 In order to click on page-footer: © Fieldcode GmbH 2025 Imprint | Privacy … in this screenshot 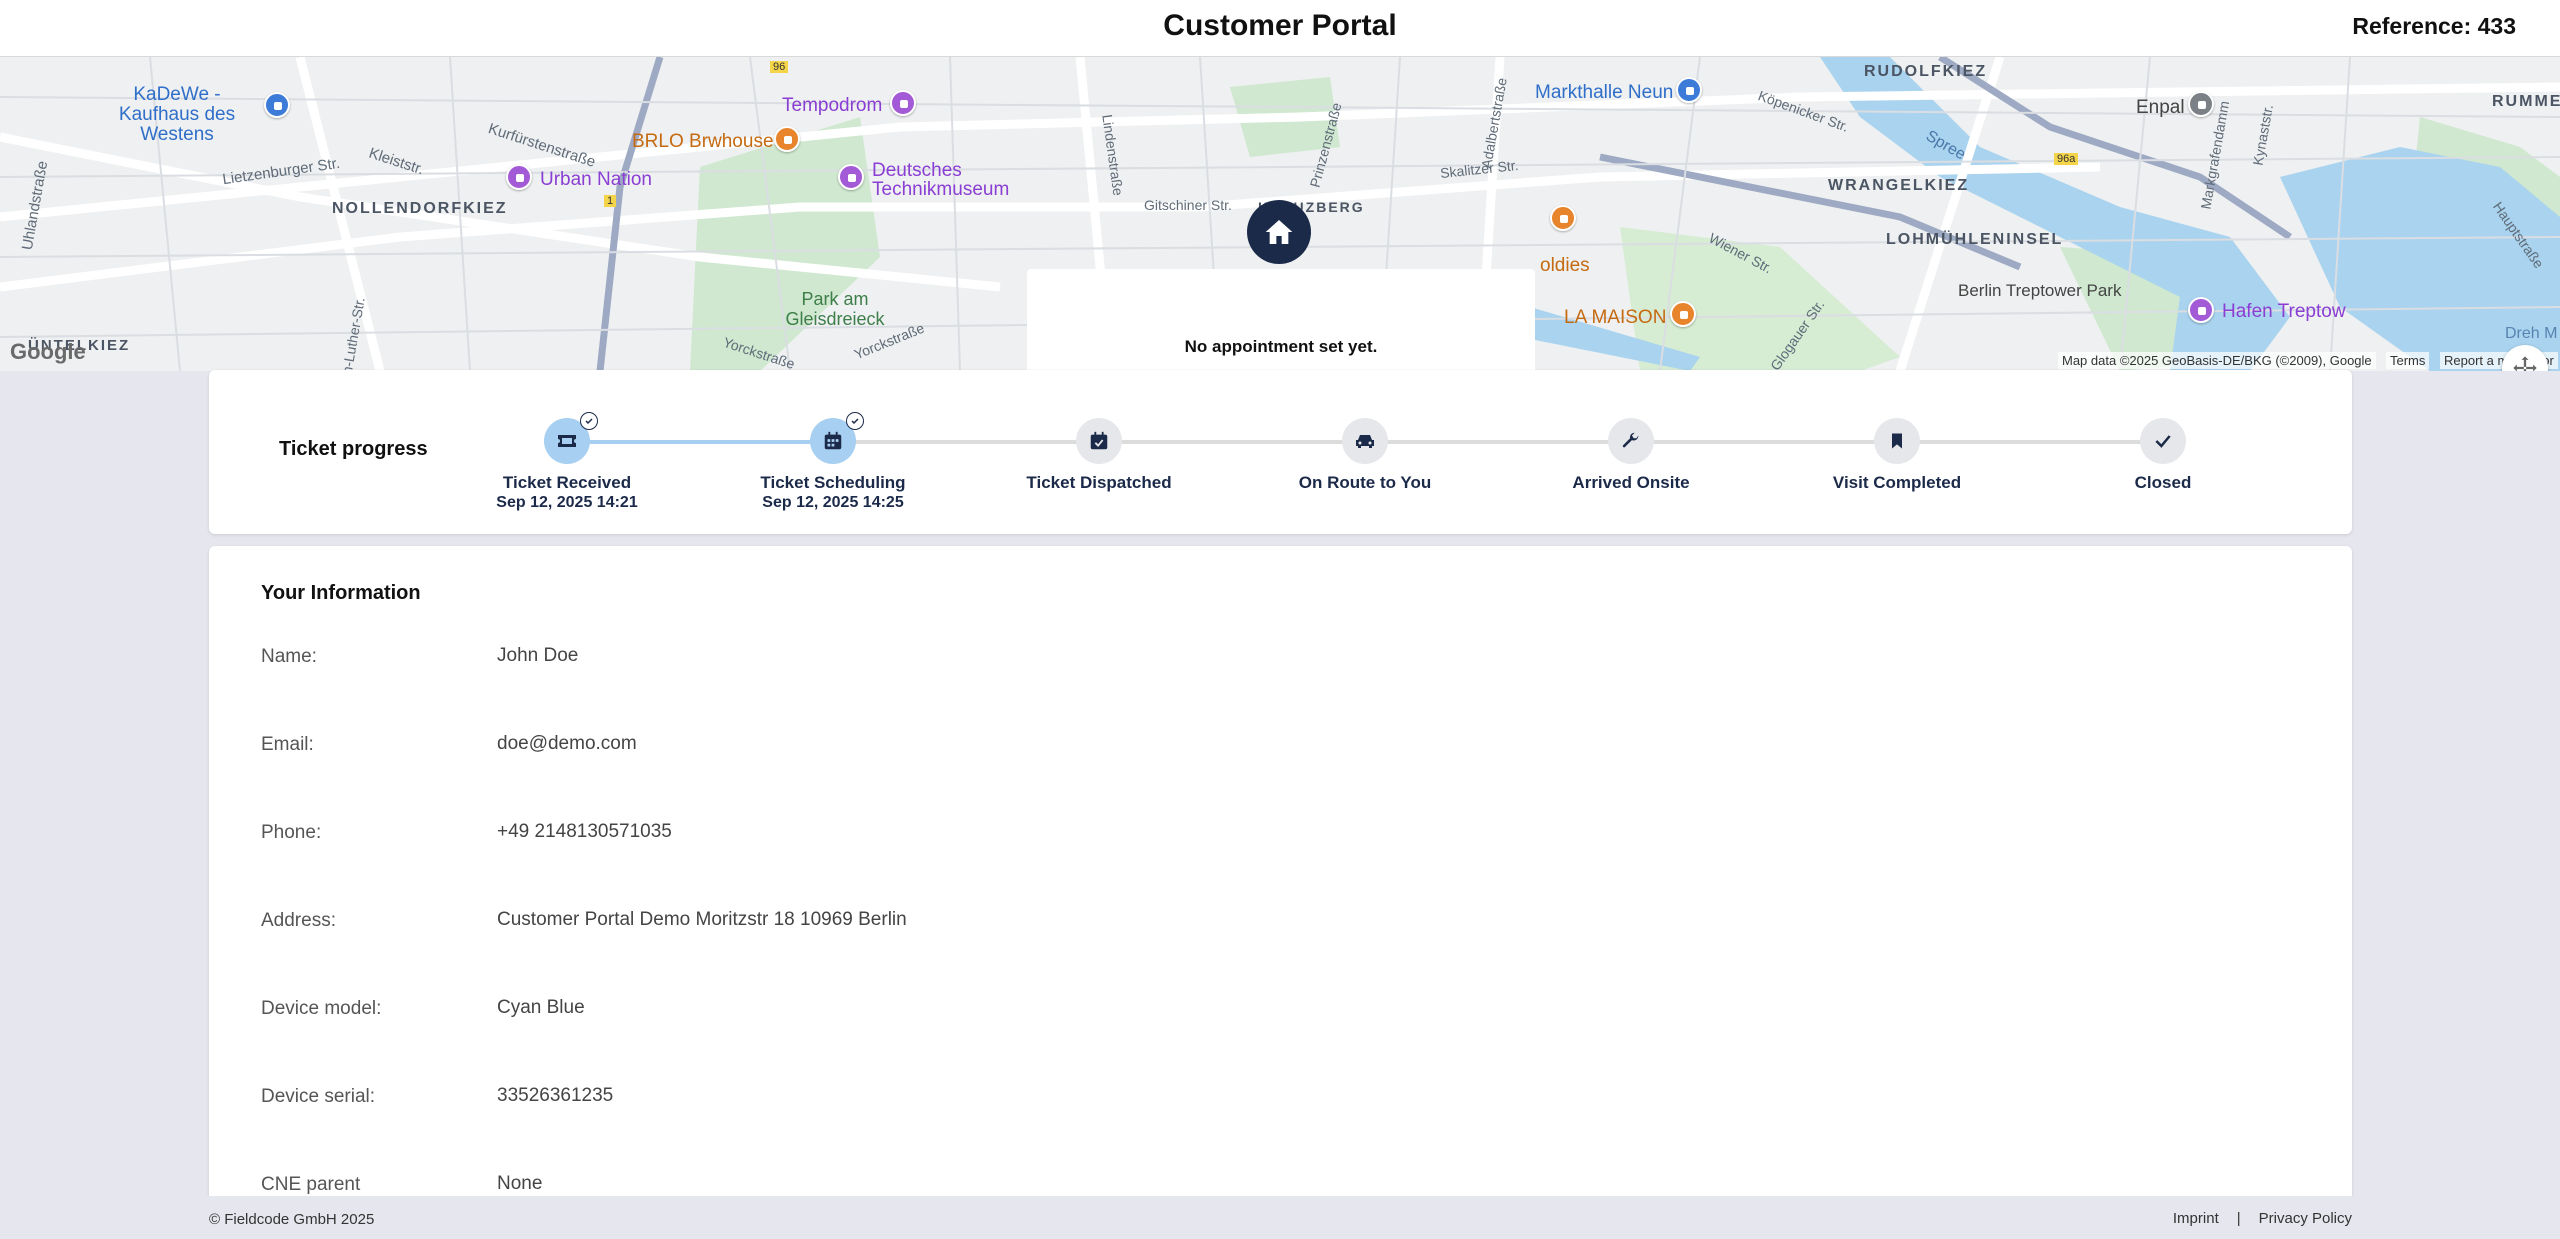, I will do `click(1280, 1217)`.